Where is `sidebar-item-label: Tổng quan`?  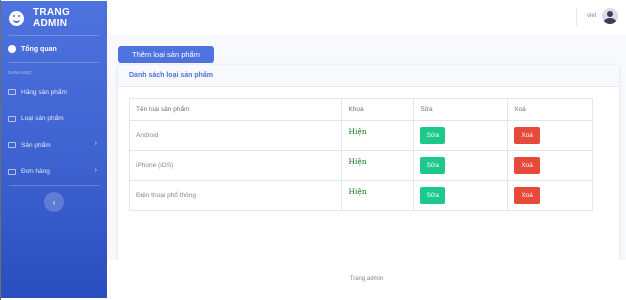
sidebar-item-label: Tổng quan is located at coordinates (39, 49).